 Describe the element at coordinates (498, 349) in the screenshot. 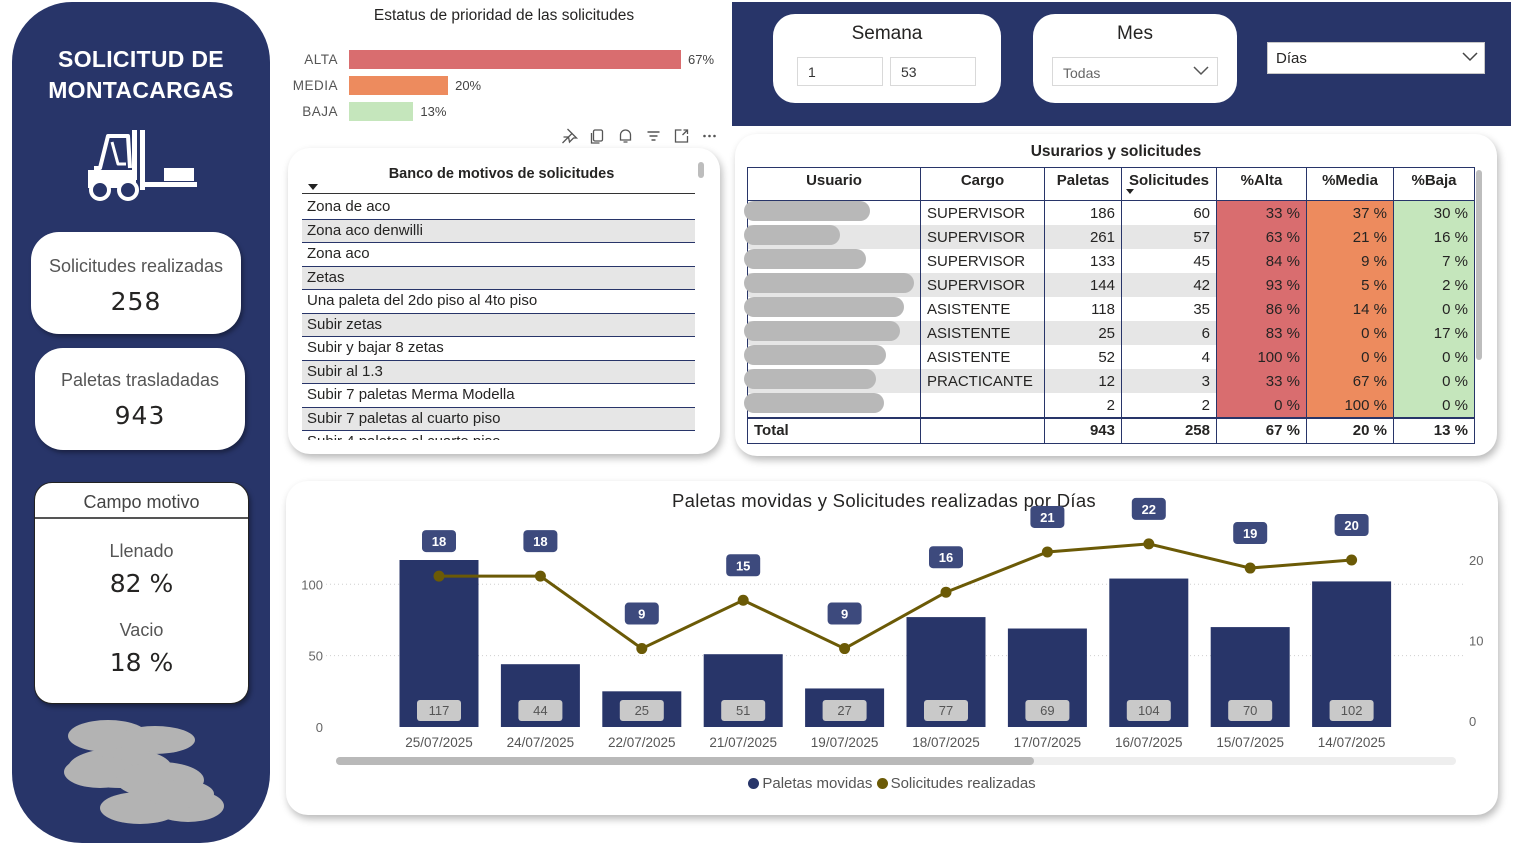

I see `reason-list-item: Subir y bajar 8 zetas` at that location.